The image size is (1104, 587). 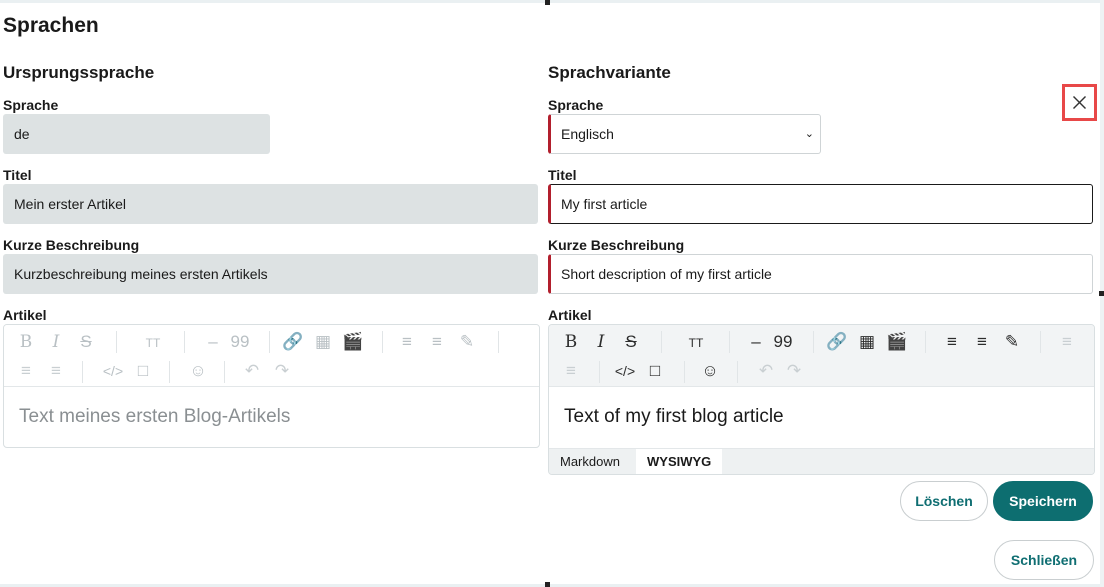 I want to click on variant-desc-input: Short description of my first article, so click(x=820, y=274).